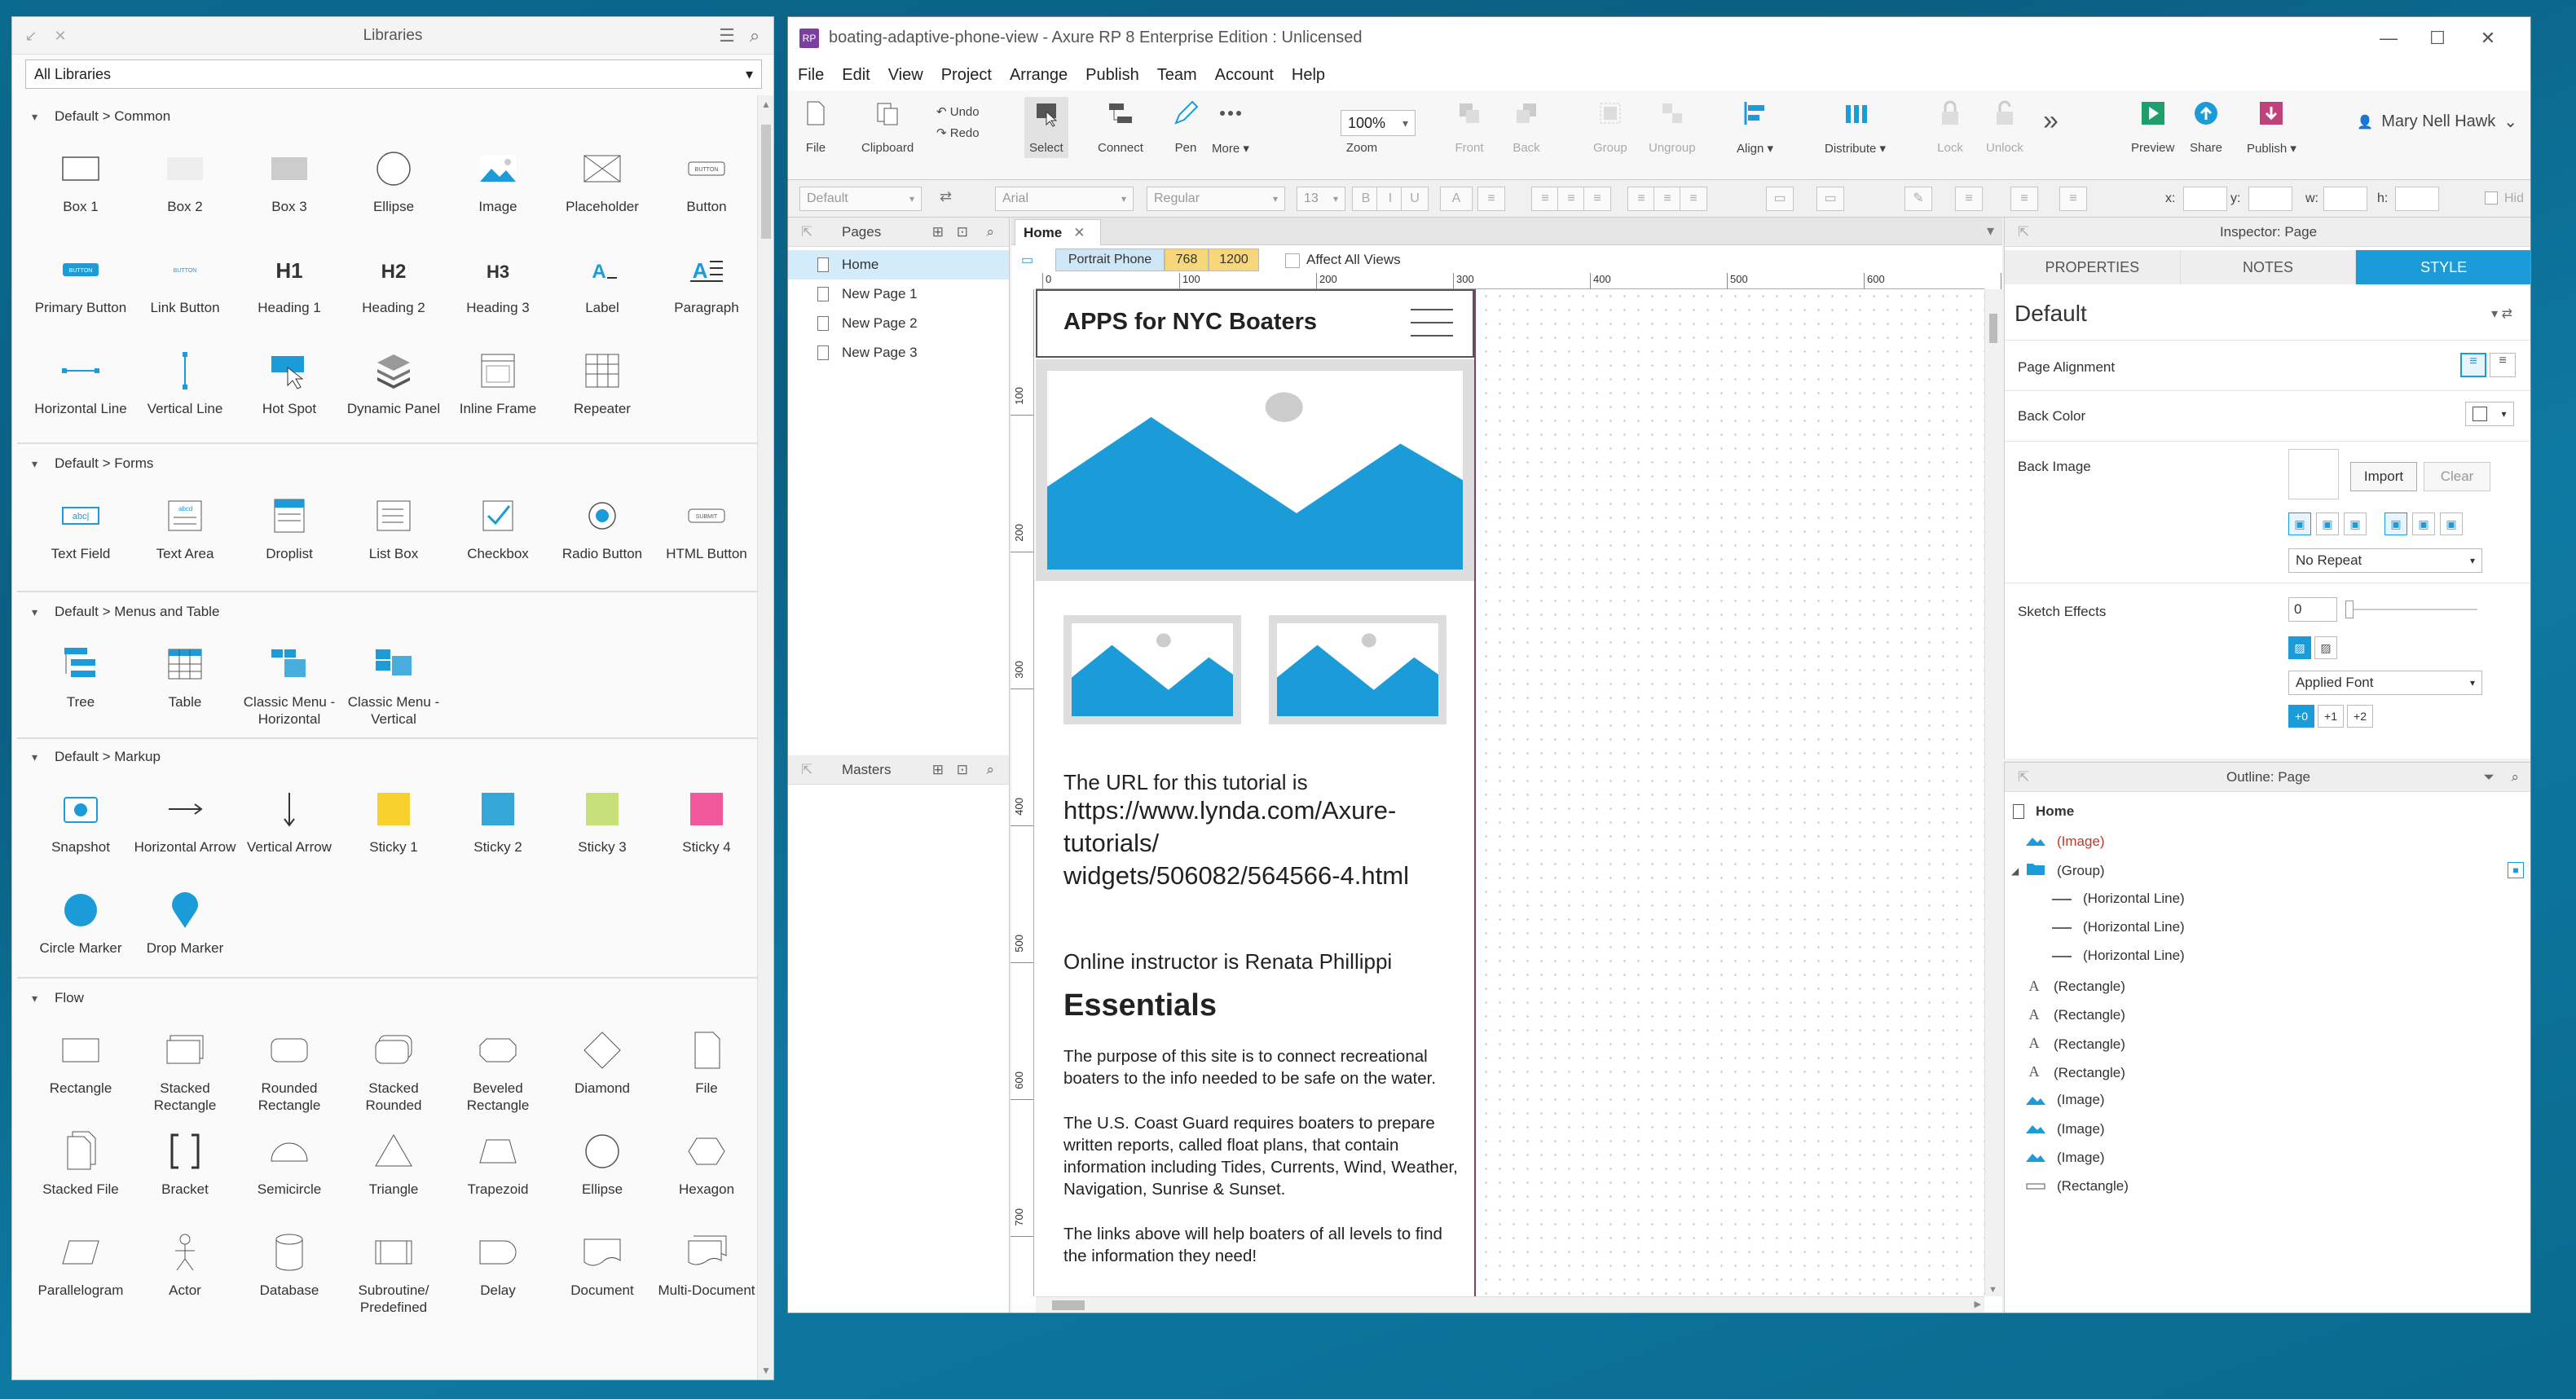 This screenshot has height=1399, width=2576. Describe the element at coordinates (2051, 121) in the screenshot. I see `toolbar-overflow-icon: »` at that location.